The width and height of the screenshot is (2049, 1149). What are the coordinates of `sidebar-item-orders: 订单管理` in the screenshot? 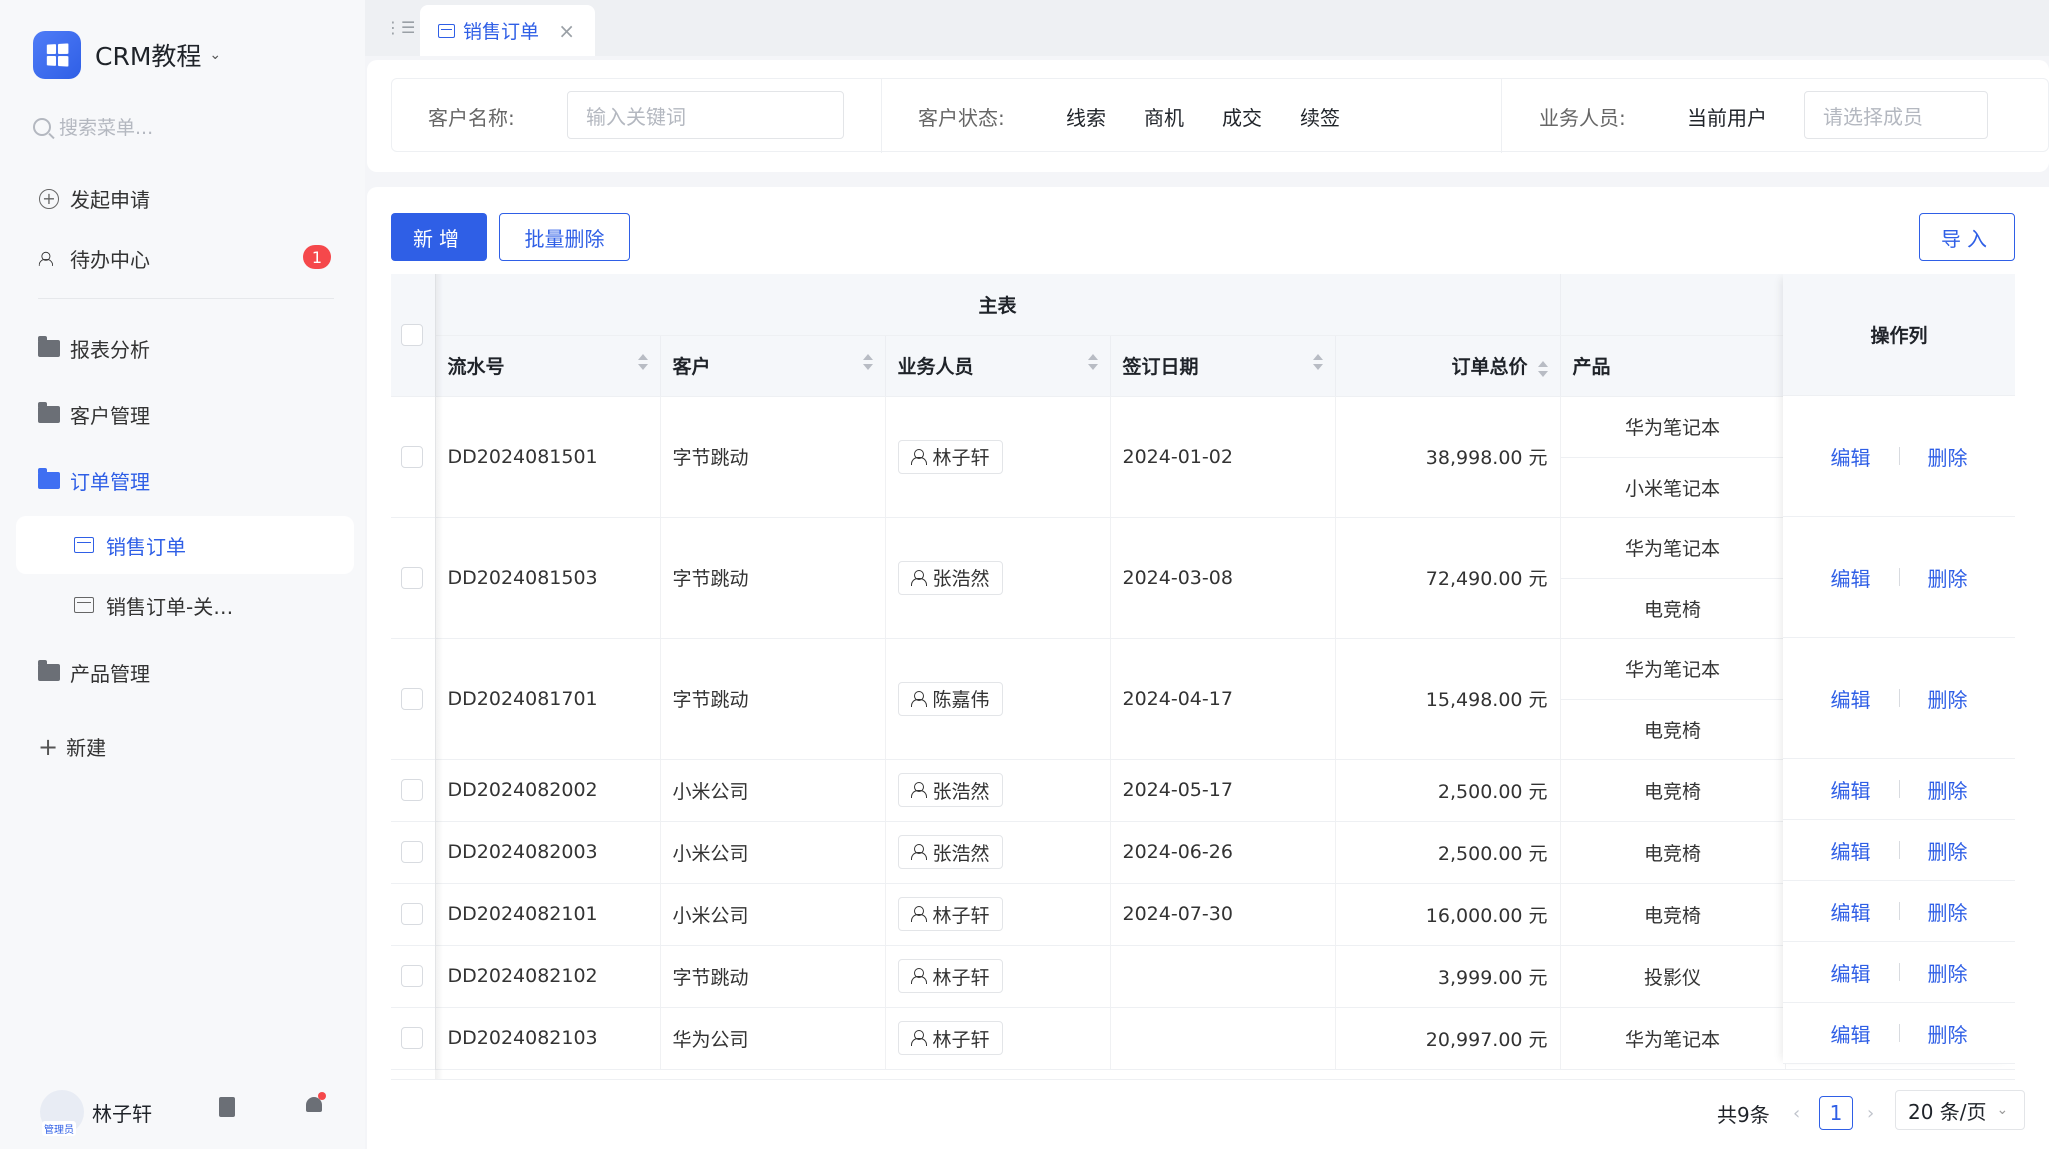 It's located at (94, 480).